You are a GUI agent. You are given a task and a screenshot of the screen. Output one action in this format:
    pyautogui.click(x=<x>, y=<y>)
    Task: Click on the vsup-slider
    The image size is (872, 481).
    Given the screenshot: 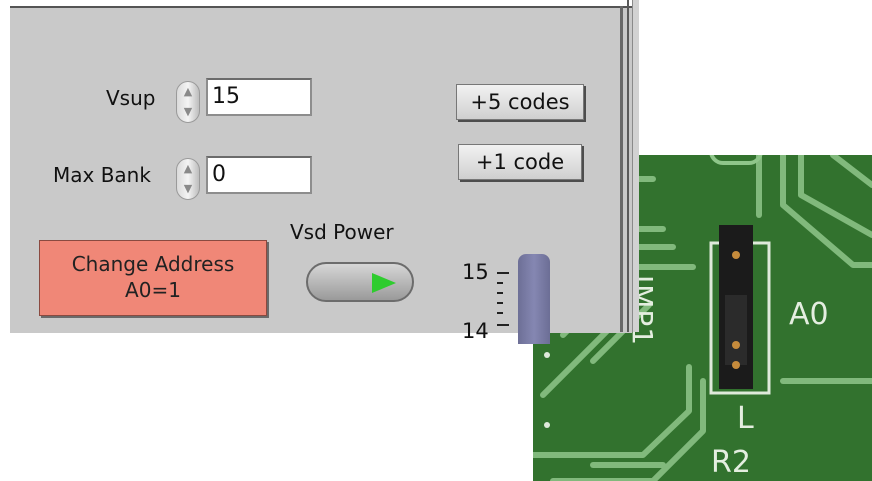 What is the action you would take?
    pyautogui.click(x=534, y=299)
    